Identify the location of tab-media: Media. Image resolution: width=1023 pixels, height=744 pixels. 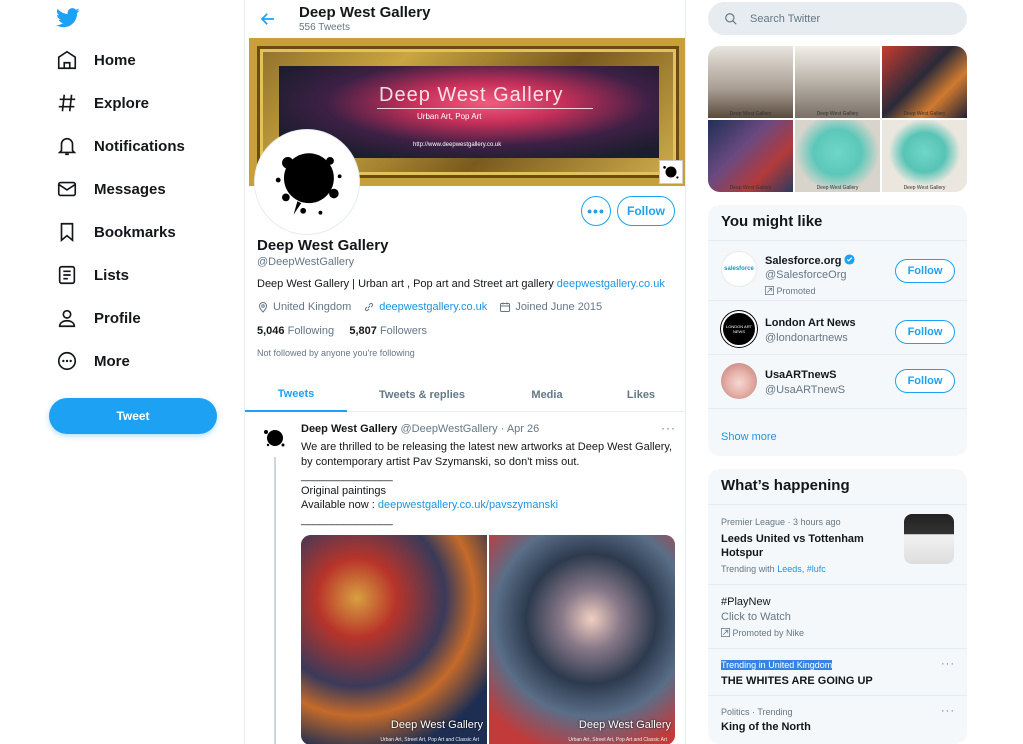
(547, 395).